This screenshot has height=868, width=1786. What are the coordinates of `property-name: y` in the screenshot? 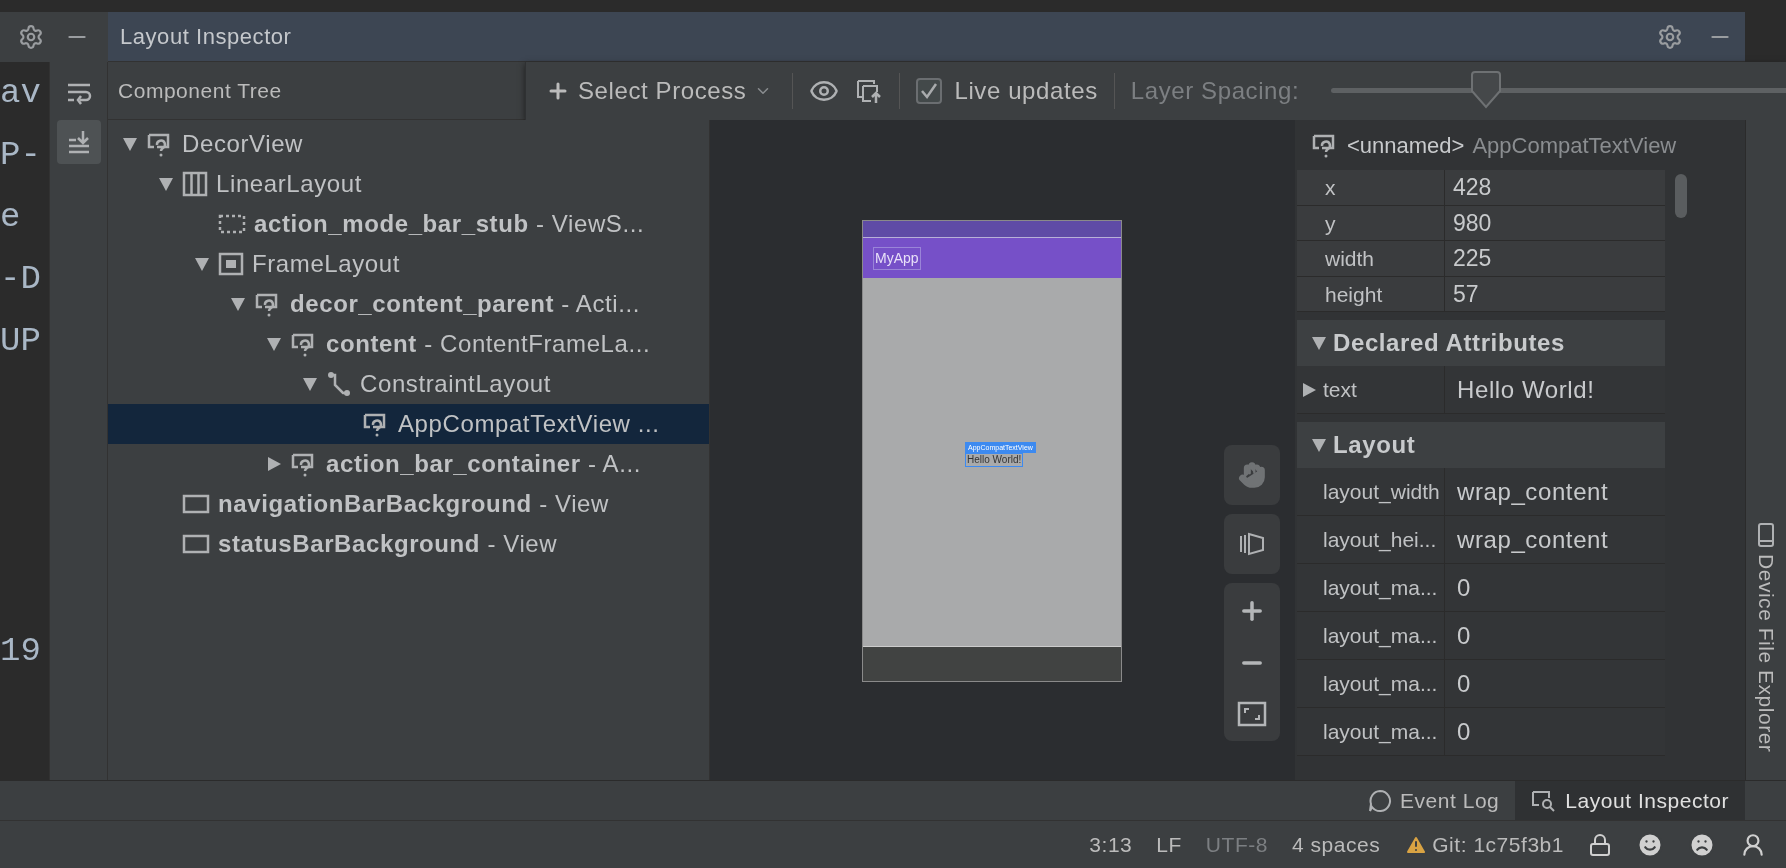 It's located at (1371, 222).